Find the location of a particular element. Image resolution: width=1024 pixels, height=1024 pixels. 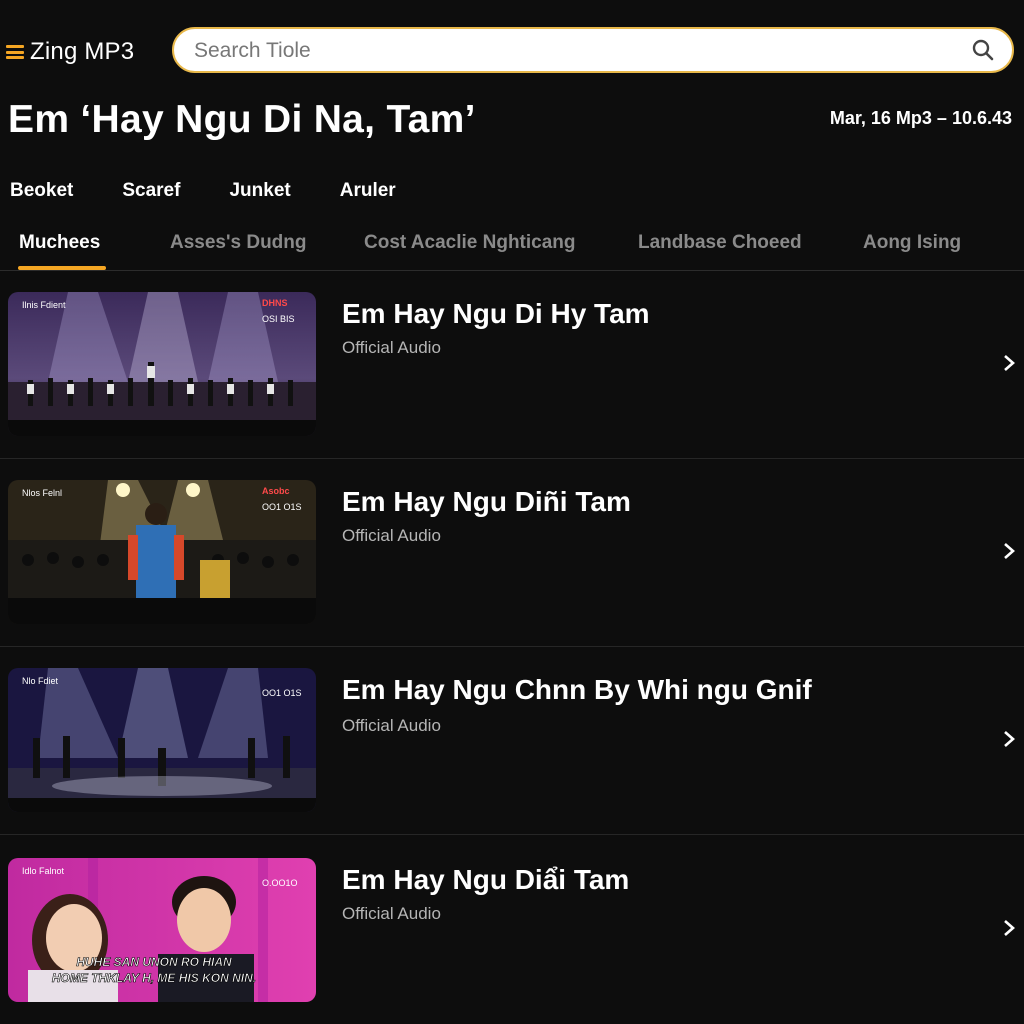

song-title: Em Hay Ngu Diñi Tam is located at coordinates (486, 502).